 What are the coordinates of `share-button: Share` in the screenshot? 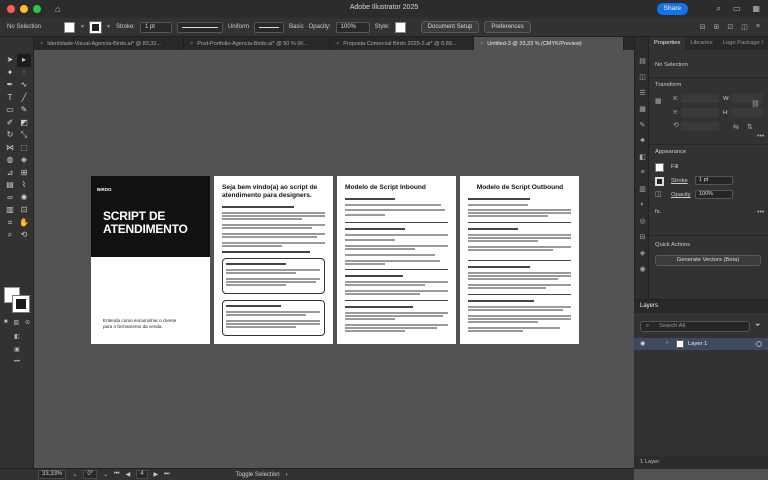 It's located at (672, 9).